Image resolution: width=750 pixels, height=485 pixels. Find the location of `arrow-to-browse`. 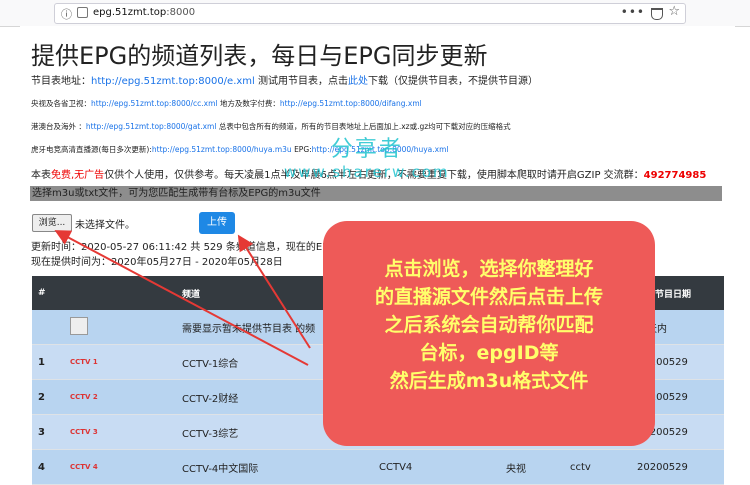

arrow-to-browse is located at coordinates (181, 298).